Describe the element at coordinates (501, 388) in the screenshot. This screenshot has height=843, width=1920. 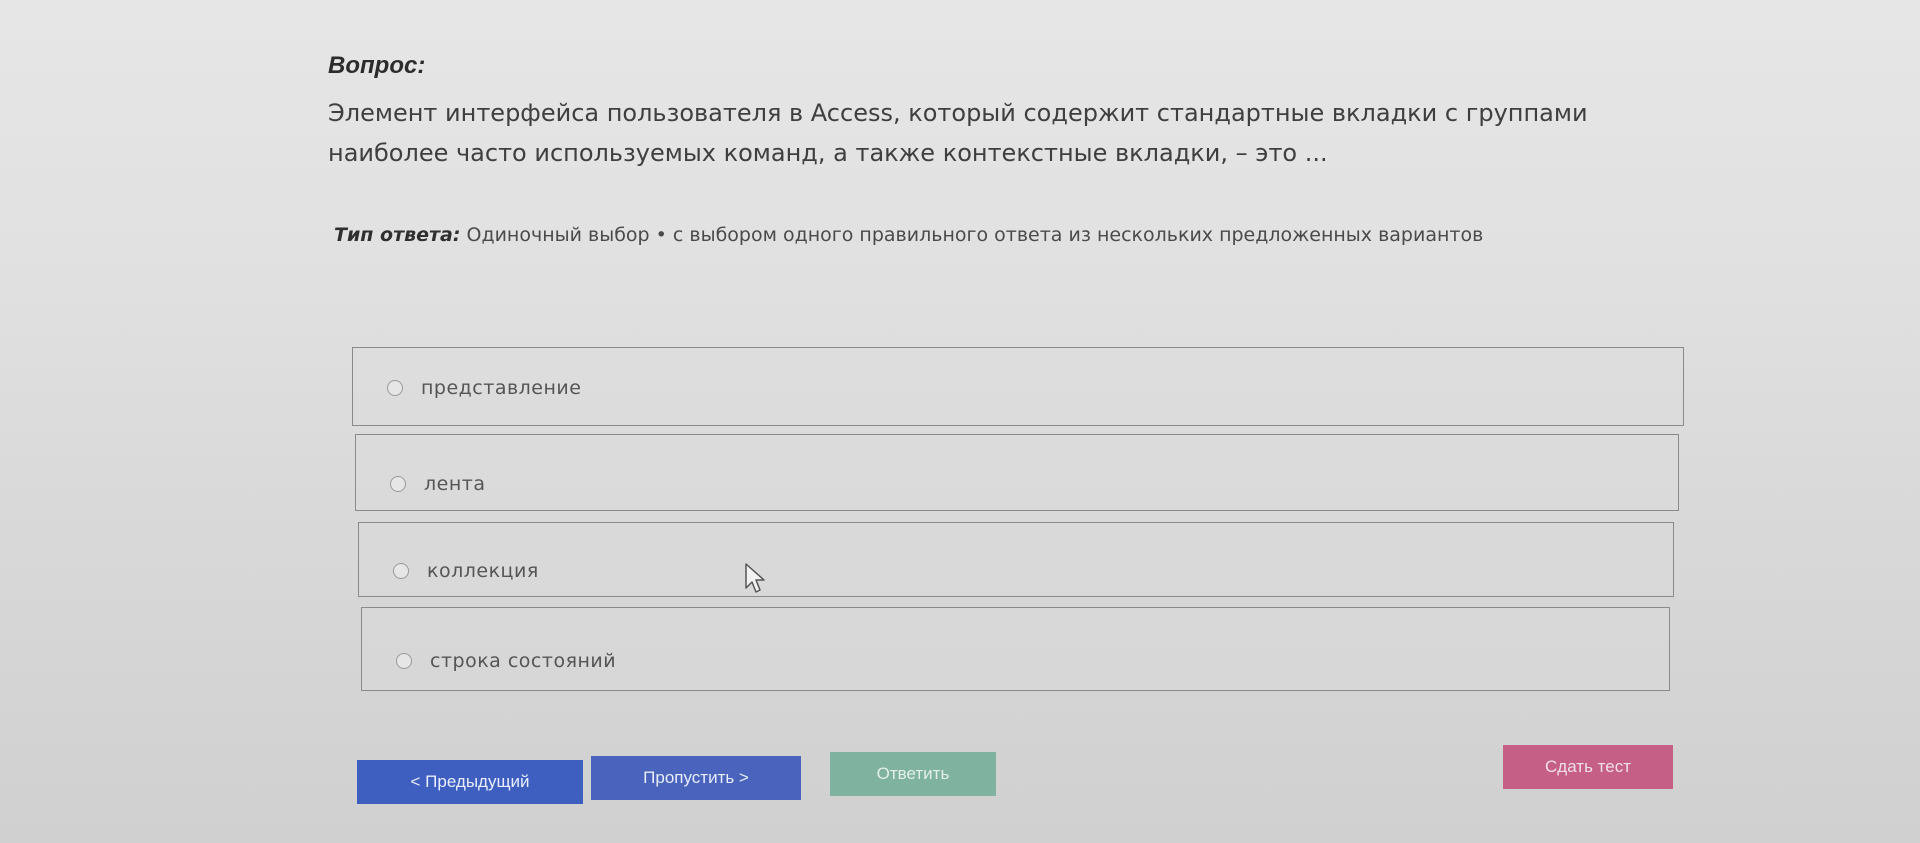
I see `option-label: представление` at that location.